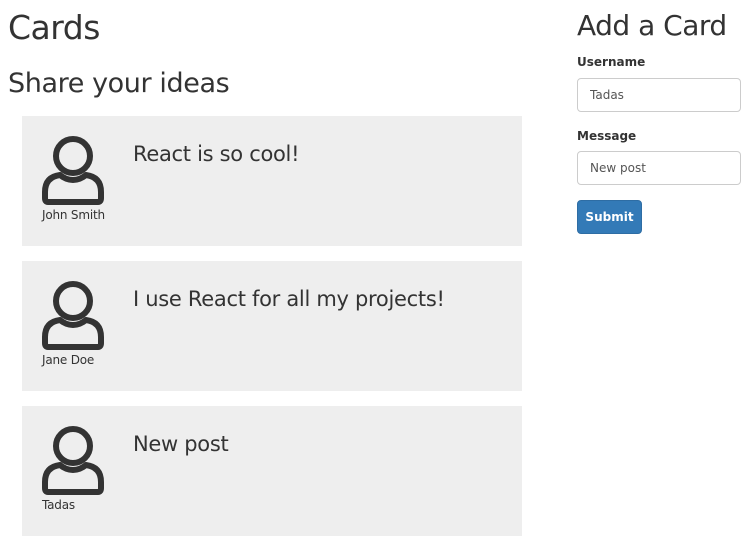  Describe the element at coordinates (181, 444) in the screenshot. I see `card-message: New post` at that location.